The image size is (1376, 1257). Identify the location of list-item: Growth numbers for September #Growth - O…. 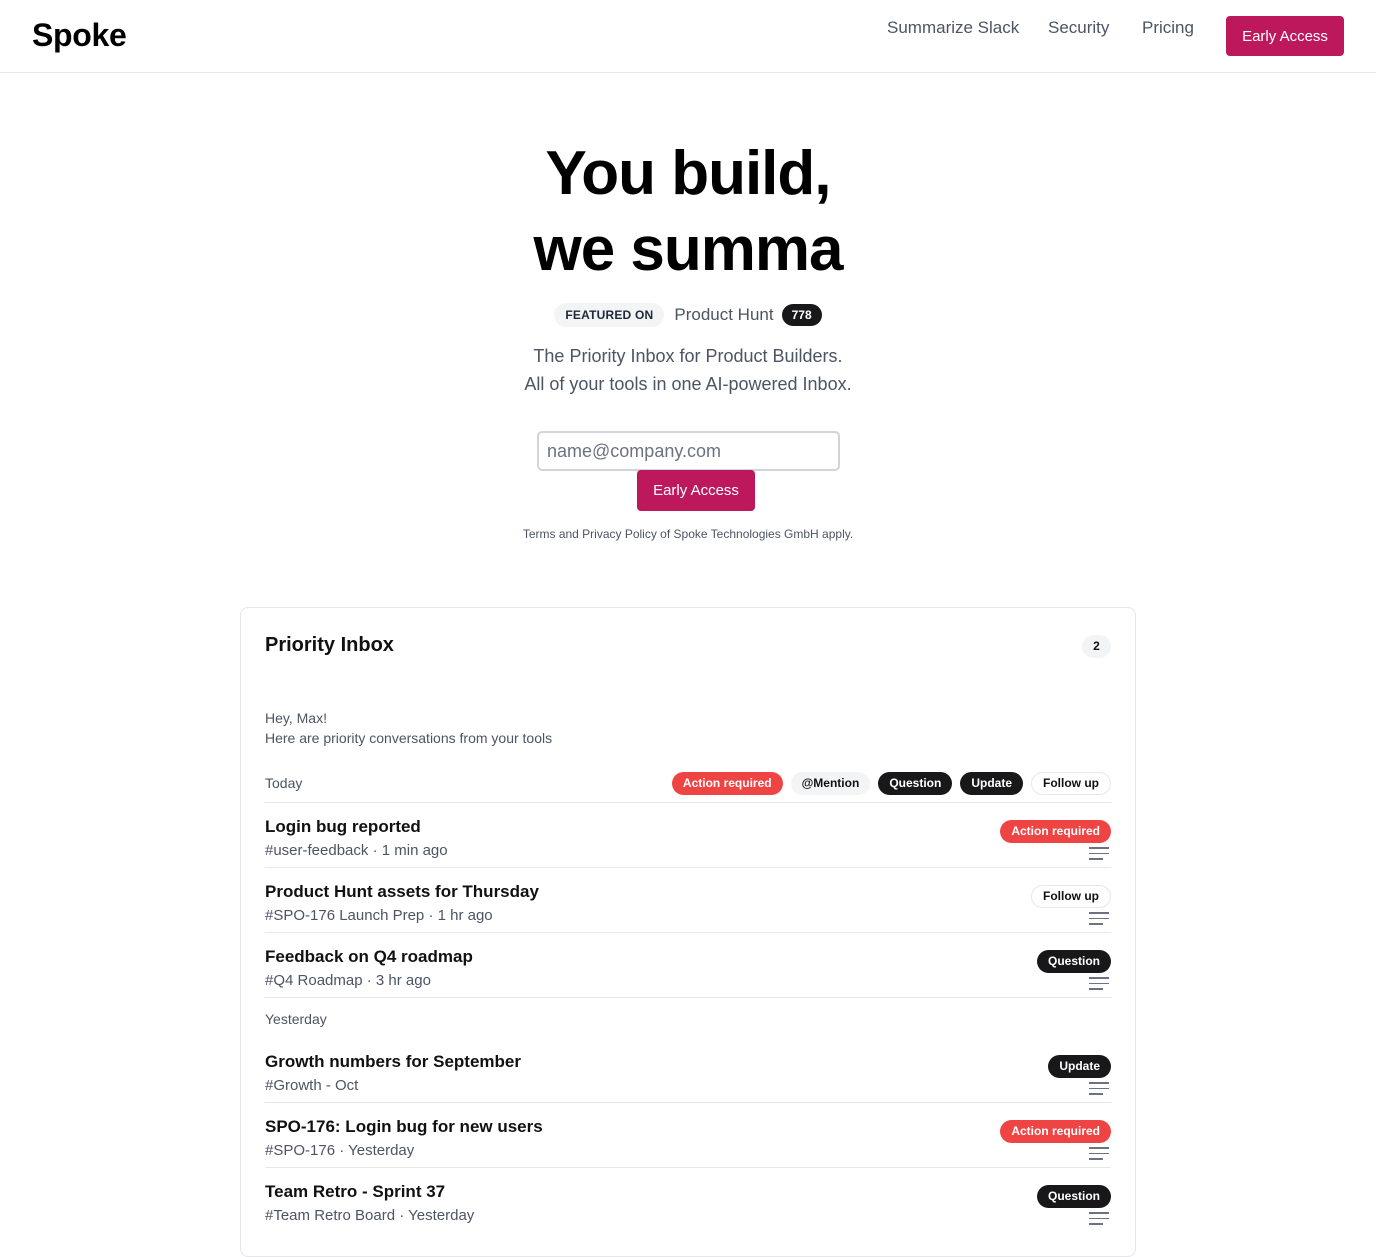
(688, 1078).